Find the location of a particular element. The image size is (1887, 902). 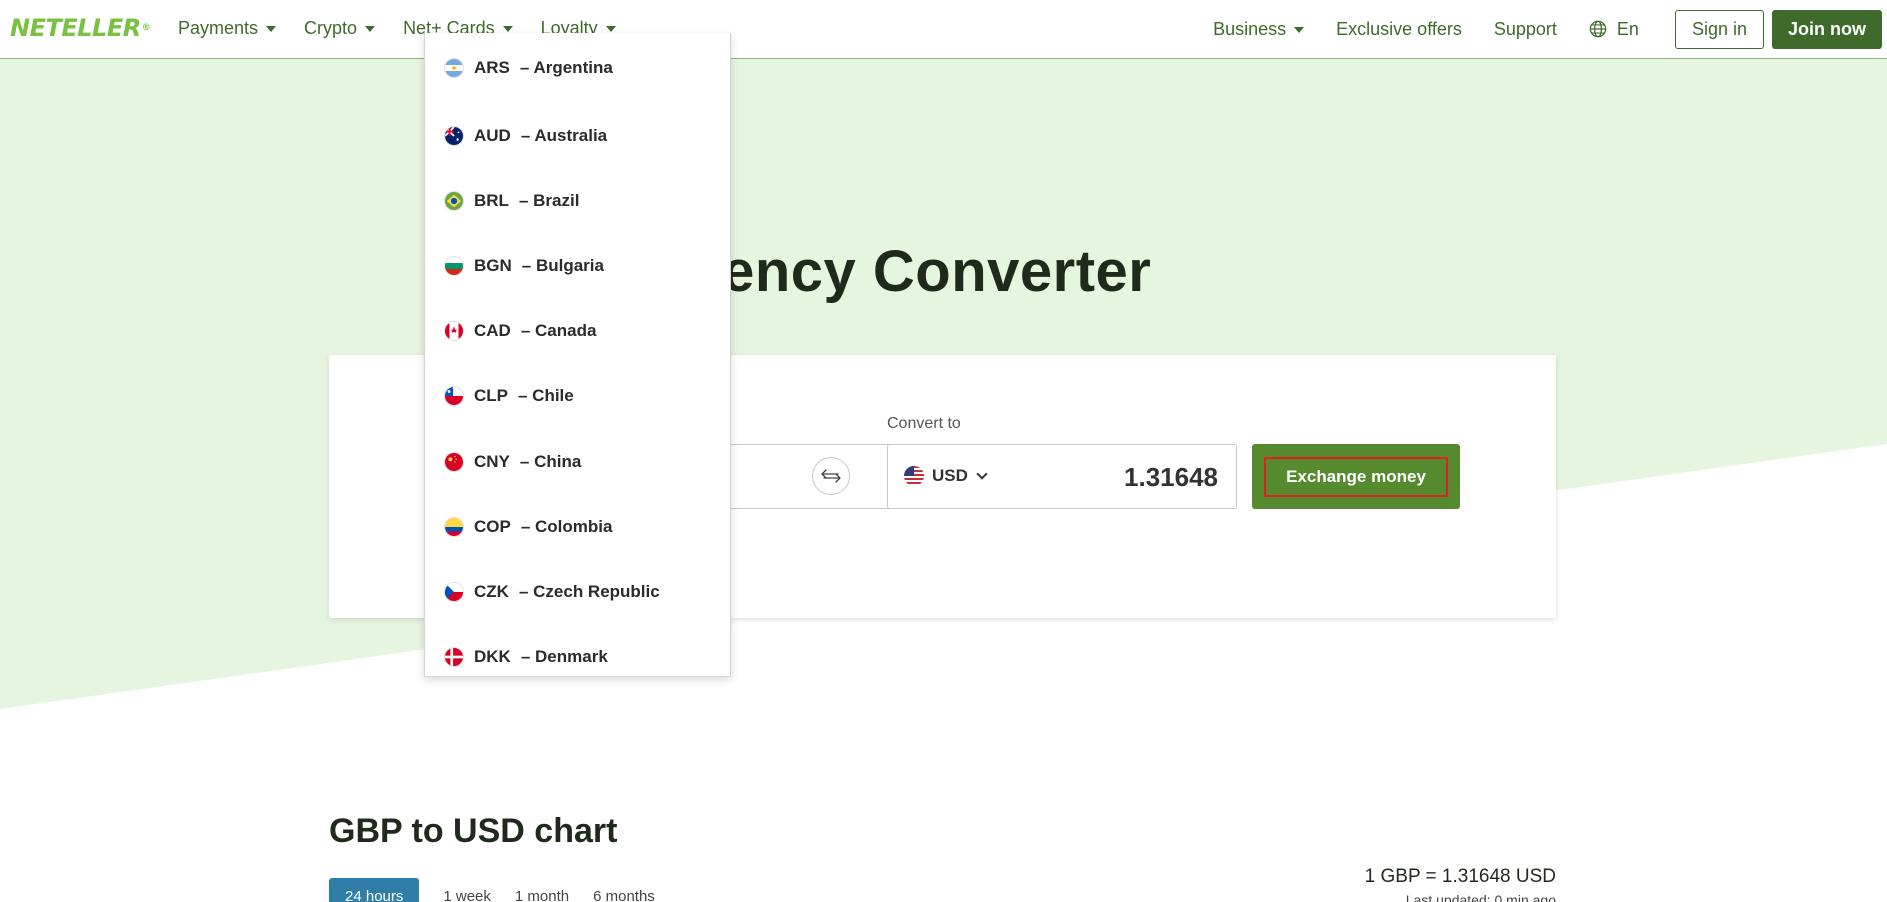

swap-arrows-icon is located at coordinates (831, 476).